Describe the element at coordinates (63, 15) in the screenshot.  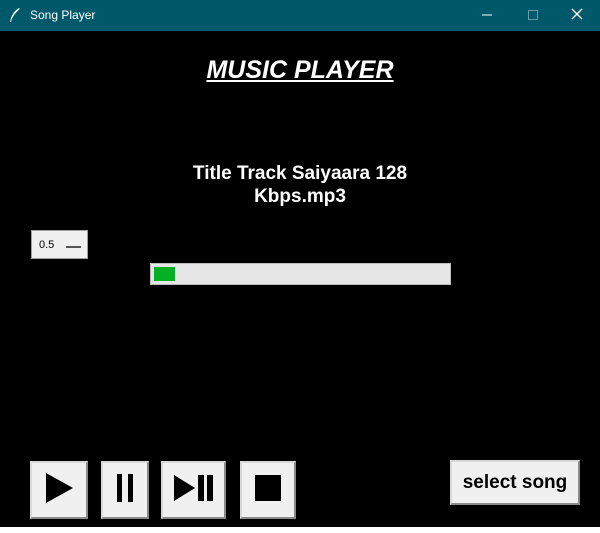
I see `window-title: Song Player` at that location.